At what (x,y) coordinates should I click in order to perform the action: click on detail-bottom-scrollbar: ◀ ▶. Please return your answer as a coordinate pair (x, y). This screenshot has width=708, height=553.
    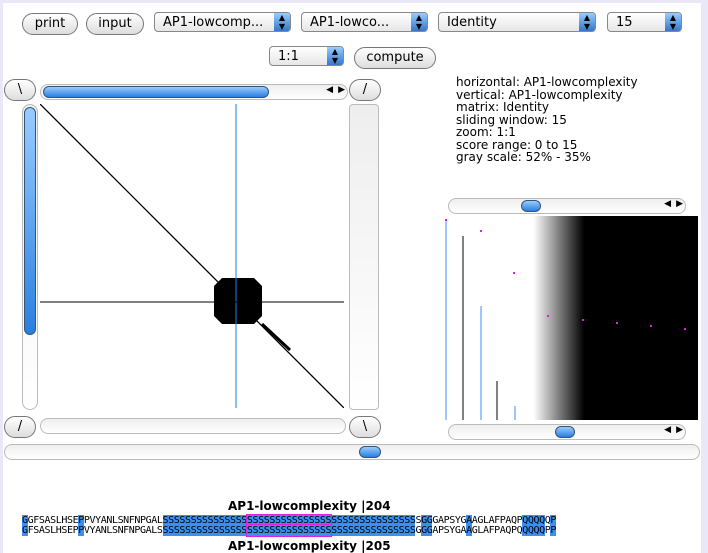
    Looking at the image, I should click on (567, 432).